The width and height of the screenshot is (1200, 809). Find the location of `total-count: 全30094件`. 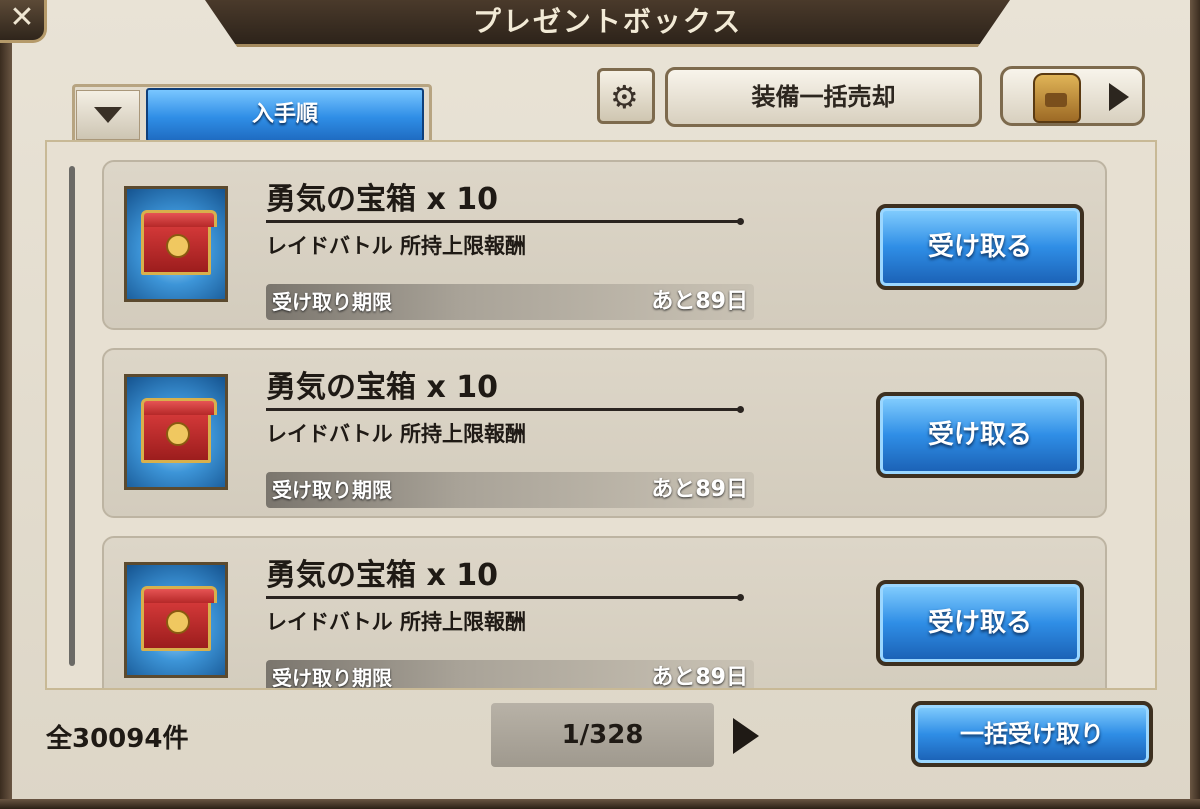

total-count: 全30094件 is located at coordinates (117, 739).